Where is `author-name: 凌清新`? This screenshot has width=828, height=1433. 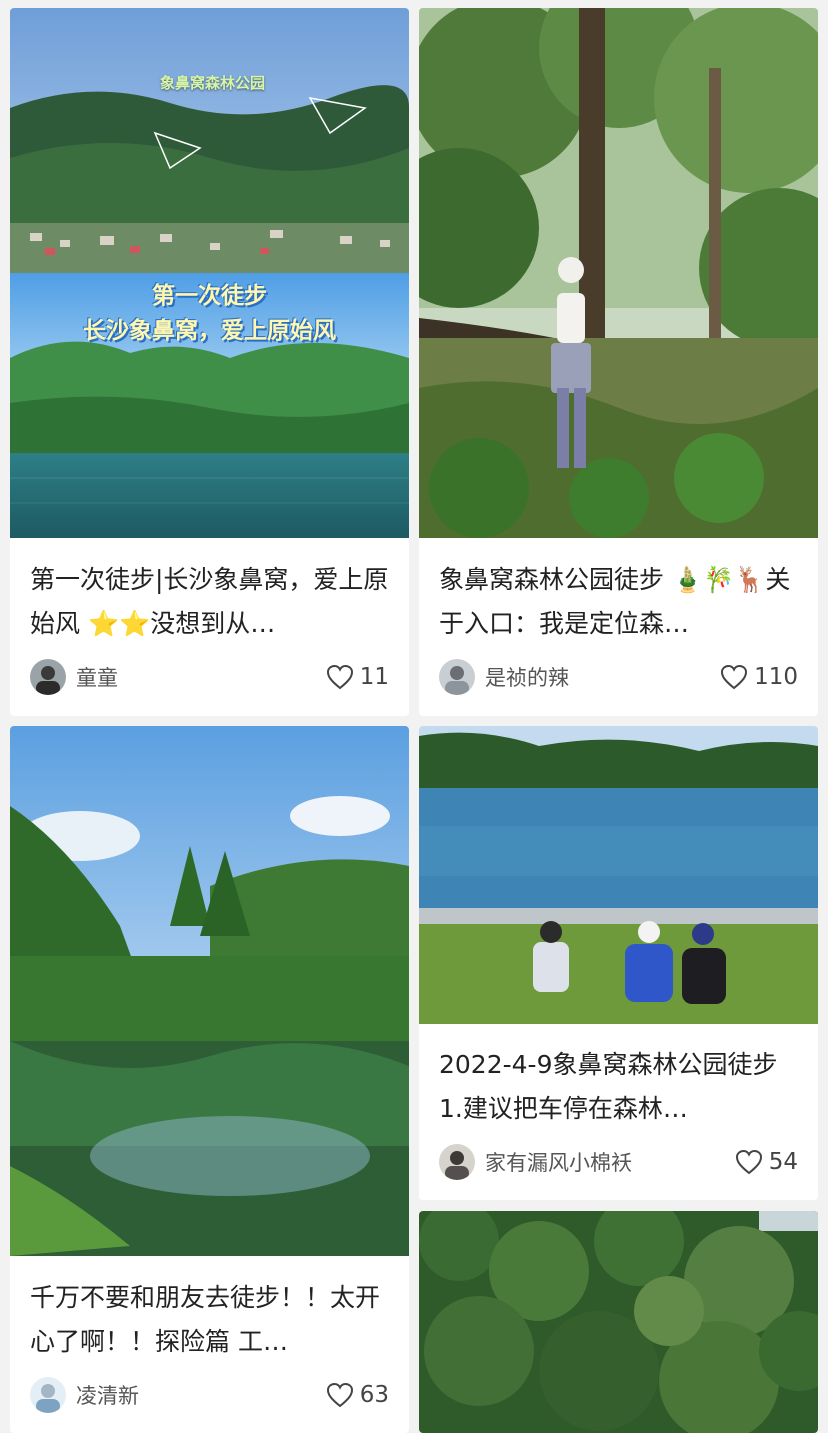 author-name: 凌清新 is located at coordinates (201, 1395).